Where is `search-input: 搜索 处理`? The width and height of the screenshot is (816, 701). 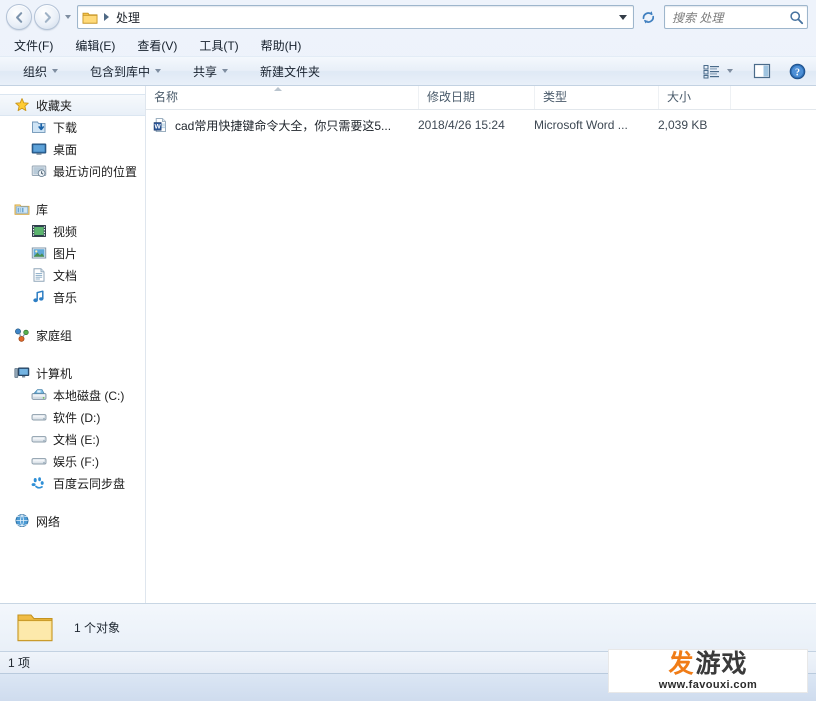 search-input: 搜索 处理 is located at coordinates (730, 17).